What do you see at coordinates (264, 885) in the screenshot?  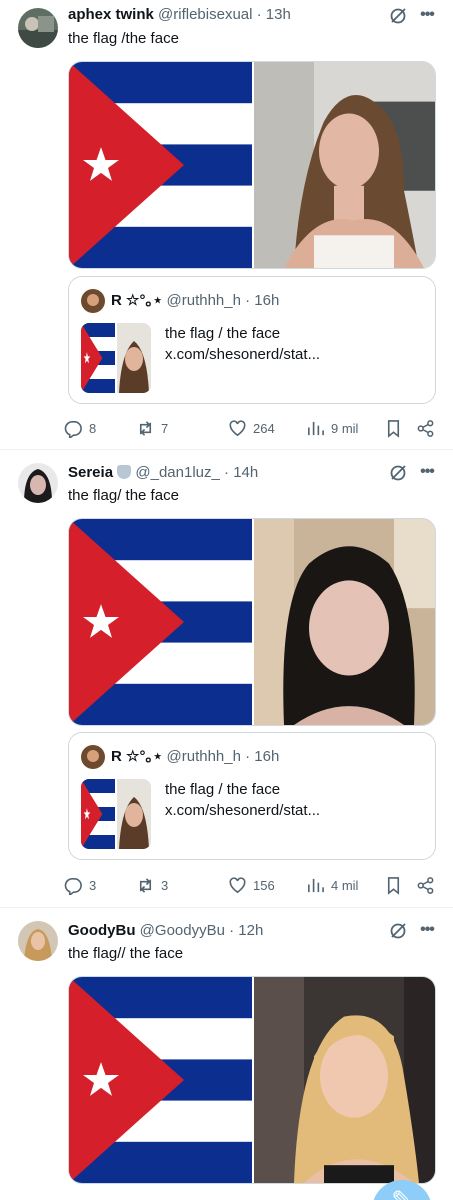 I see `like-count: 156` at bounding box center [264, 885].